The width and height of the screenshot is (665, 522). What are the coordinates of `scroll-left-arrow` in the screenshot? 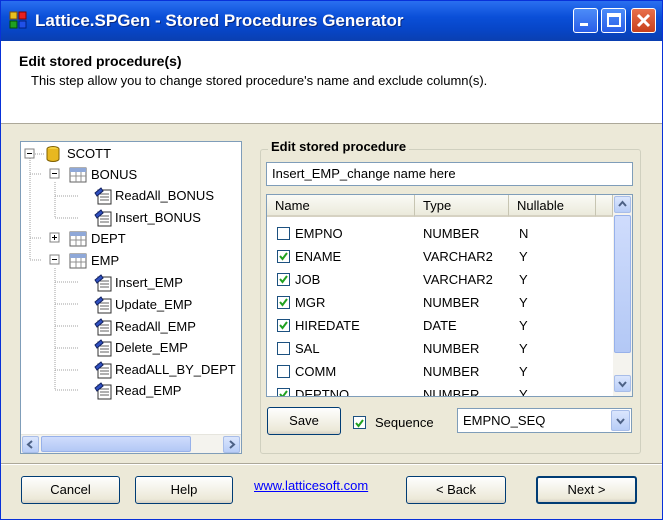 It's located at (30, 444).